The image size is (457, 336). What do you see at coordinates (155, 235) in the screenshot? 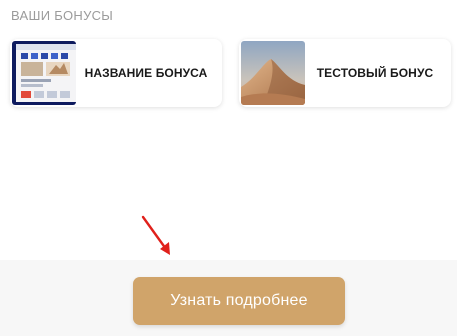
I see `red-arrow-icon` at bounding box center [155, 235].